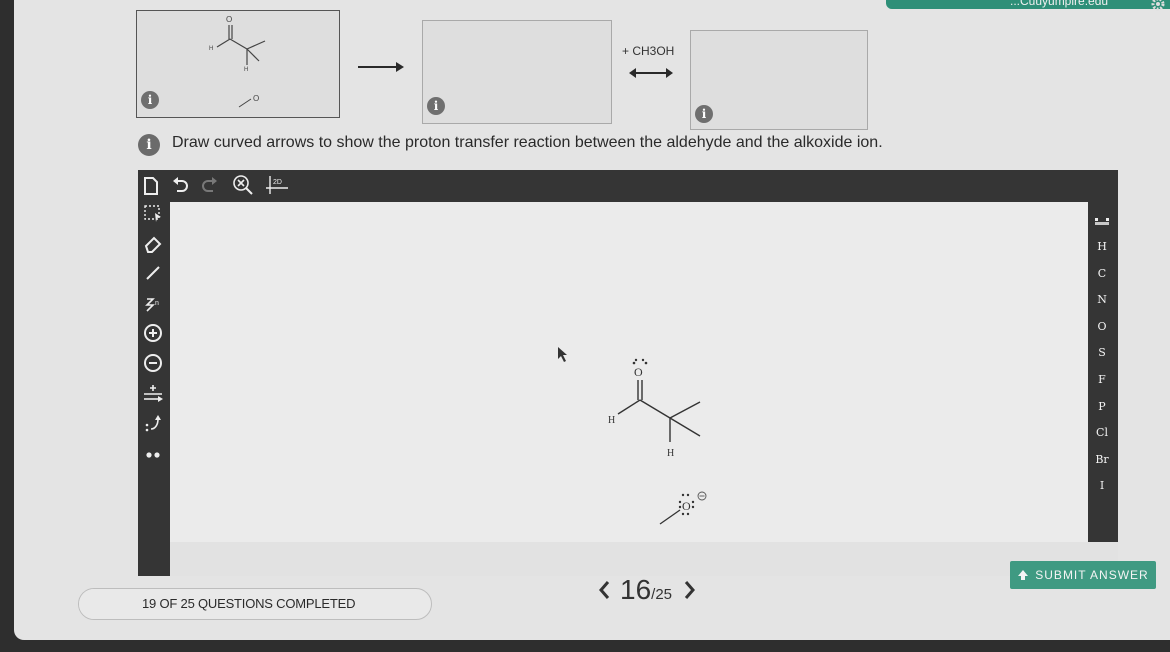  Describe the element at coordinates (1102, 326) in the screenshot. I see `element-button-o: O` at that location.